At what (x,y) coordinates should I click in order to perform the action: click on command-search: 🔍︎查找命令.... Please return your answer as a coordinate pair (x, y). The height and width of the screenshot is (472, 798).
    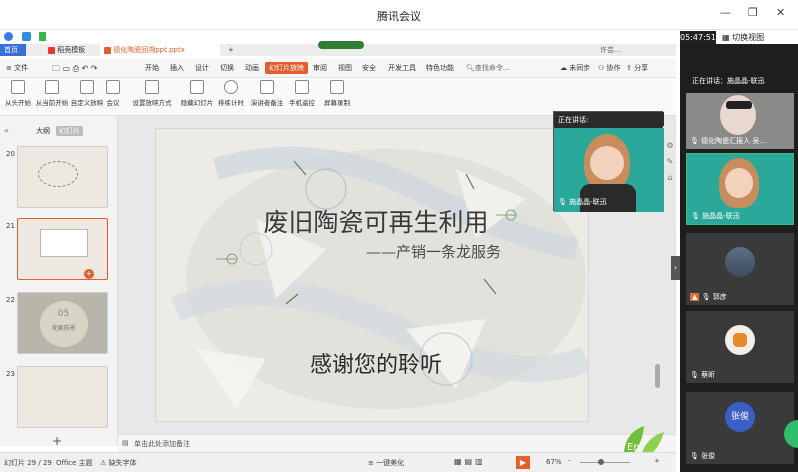
    Looking at the image, I should click on (488, 68).